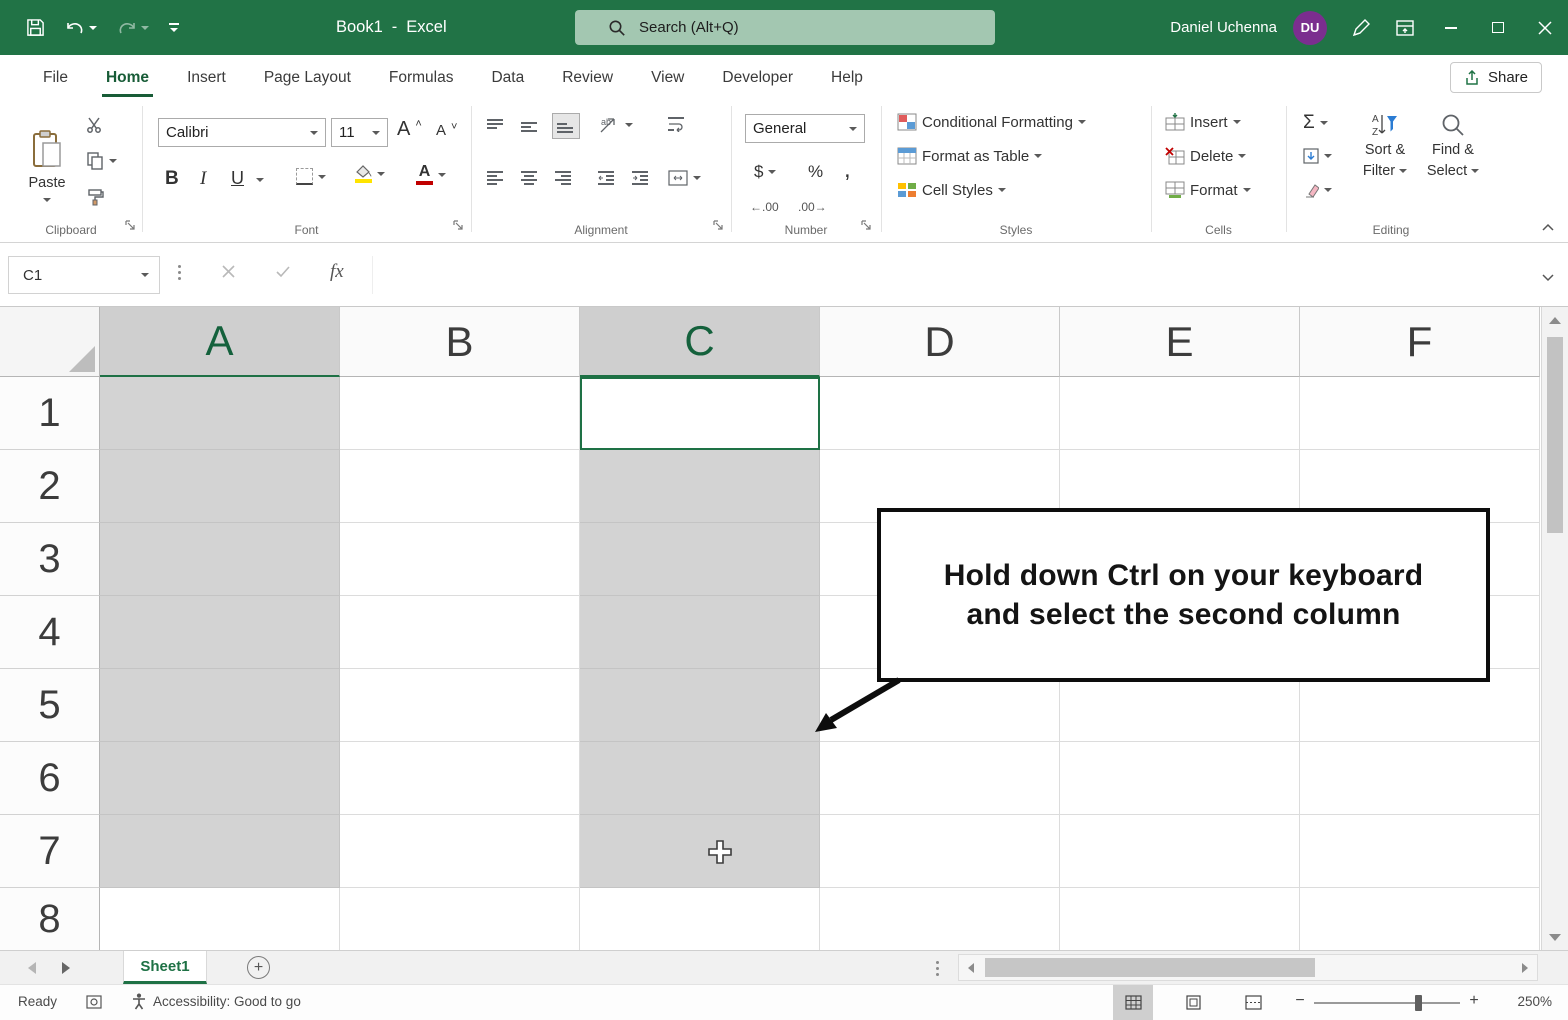 The height and width of the screenshot is (1020, 1568). I want to click on page-layout-view-button, so click(1193, 1002).